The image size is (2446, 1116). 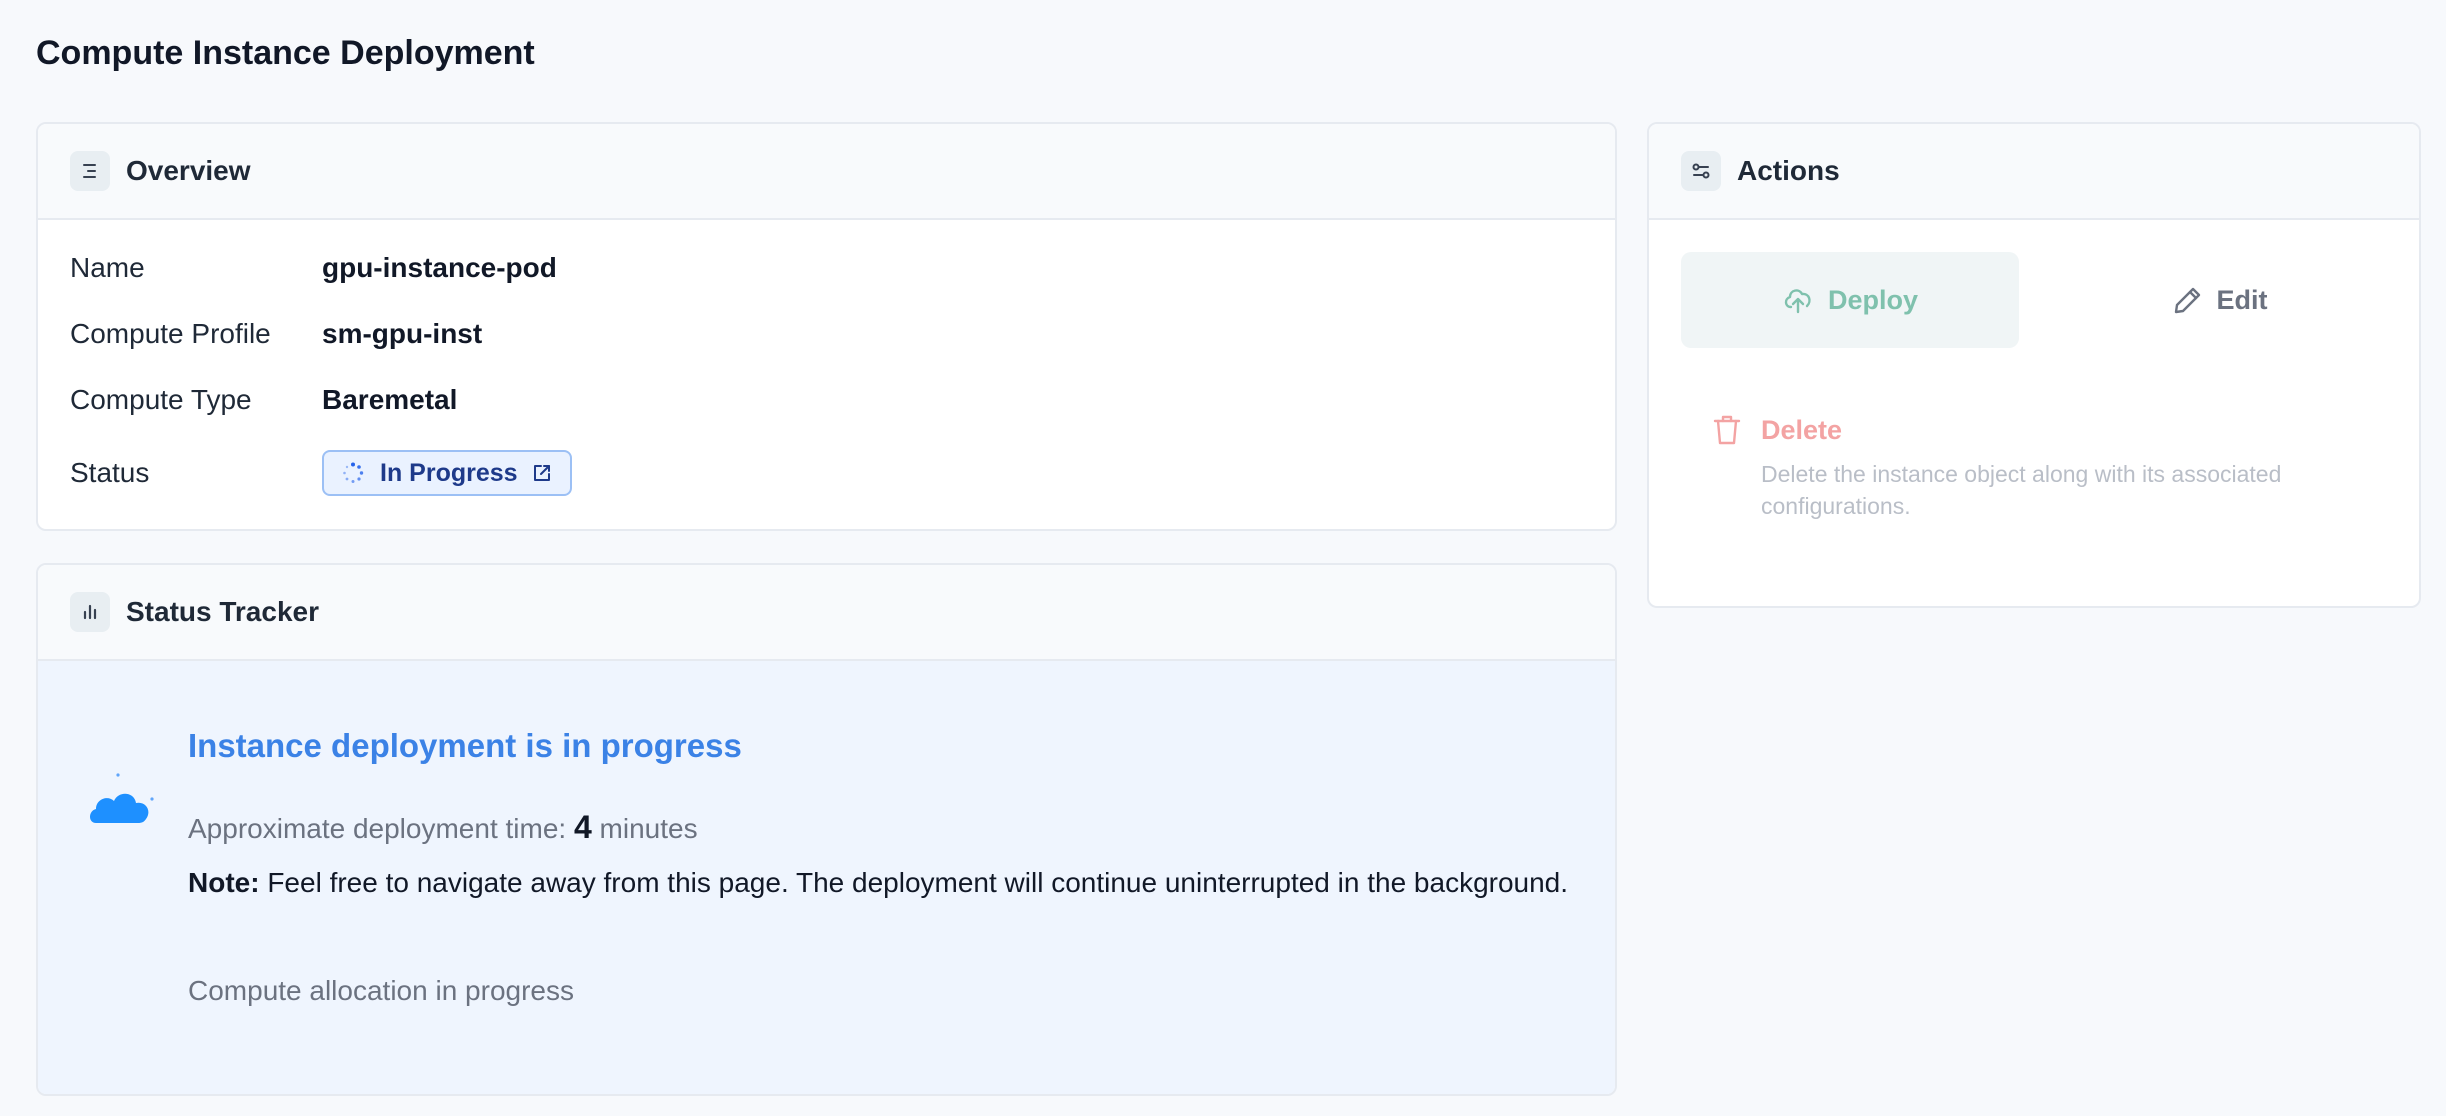 What do you see at coordinates (313, 268) in the screenshot?
I see `overview-row-name: Name gpu-instance-pod` at bounding box center [313, 268].